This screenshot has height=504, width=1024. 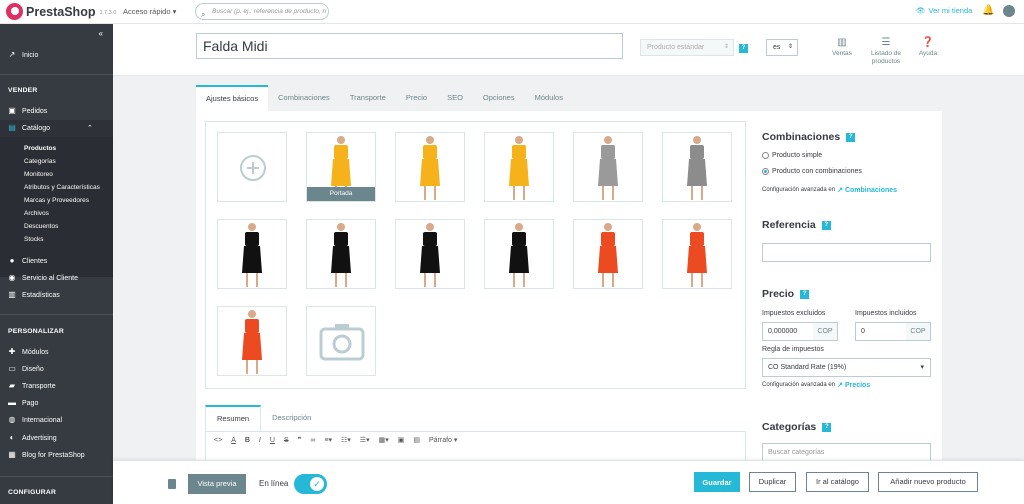 I want to click on underline-icon: U, so click(x=272, y=440).